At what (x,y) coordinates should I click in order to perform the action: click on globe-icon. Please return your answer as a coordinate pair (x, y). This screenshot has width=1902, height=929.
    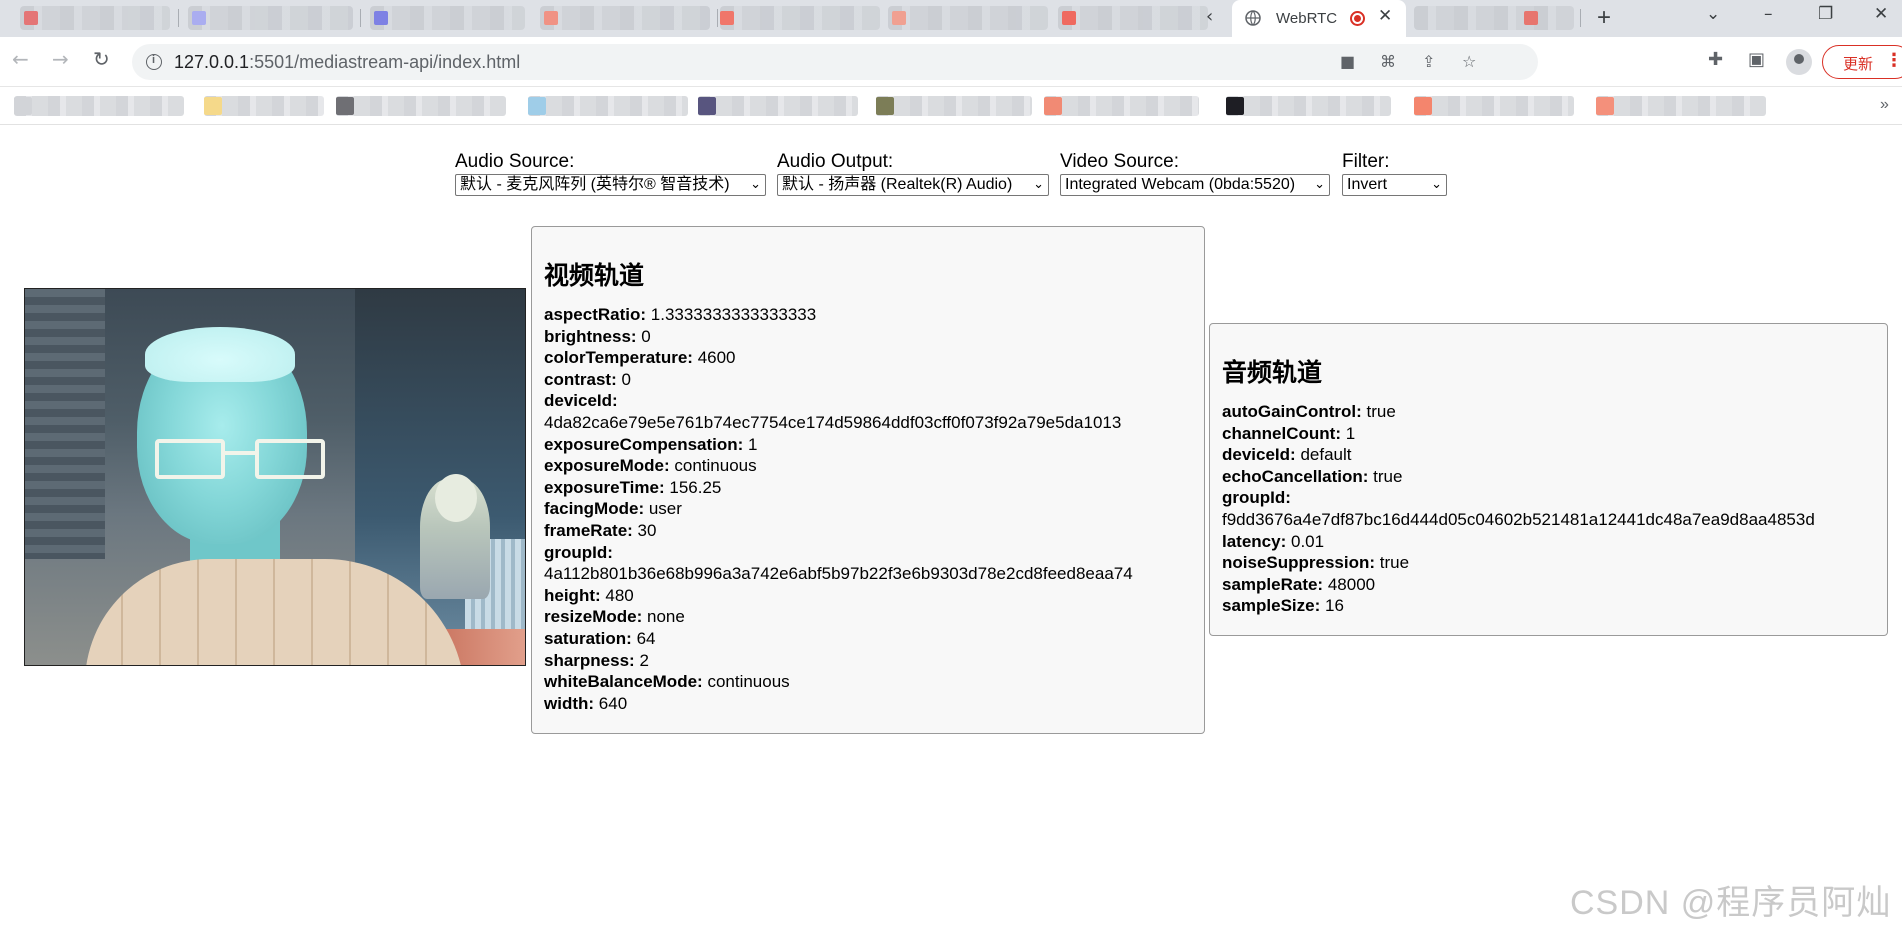
    Looking at the image, I should click on (1253, 18).